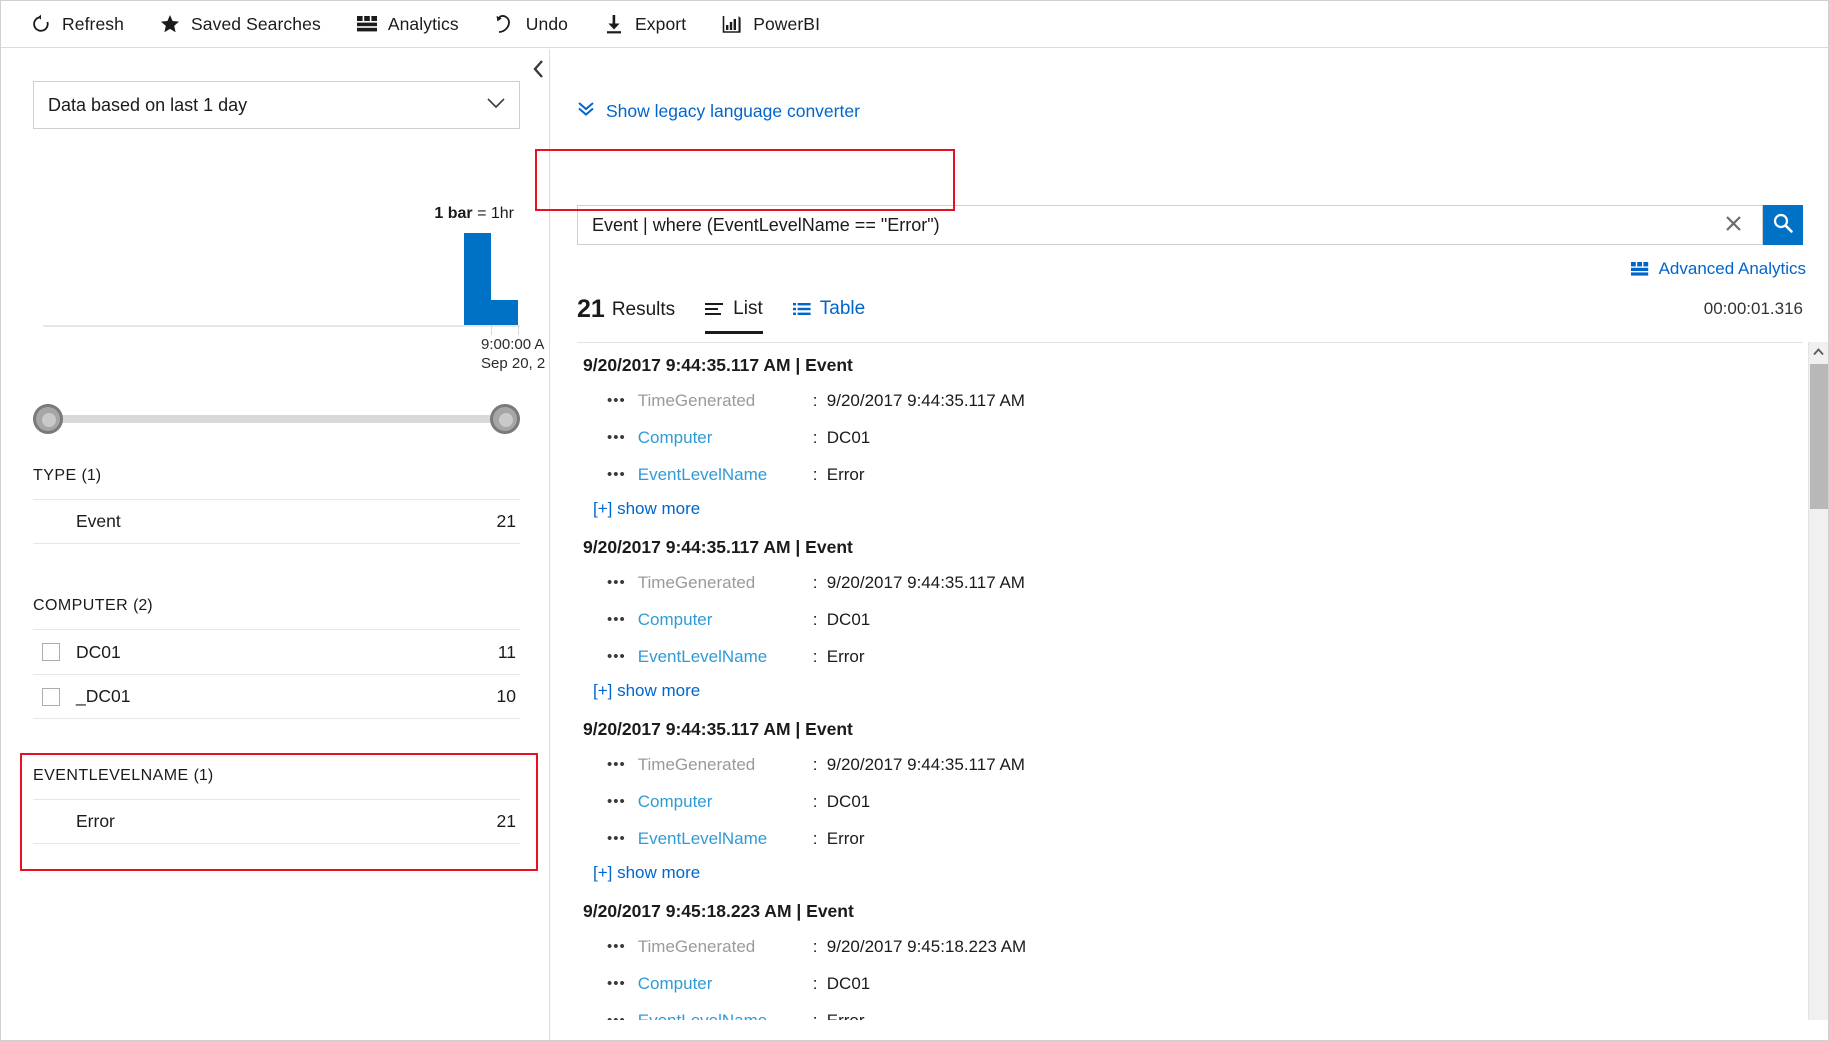  Describe the element at coordinates (505, 419) in the screenshot. I see `range-end-handle` at that location.